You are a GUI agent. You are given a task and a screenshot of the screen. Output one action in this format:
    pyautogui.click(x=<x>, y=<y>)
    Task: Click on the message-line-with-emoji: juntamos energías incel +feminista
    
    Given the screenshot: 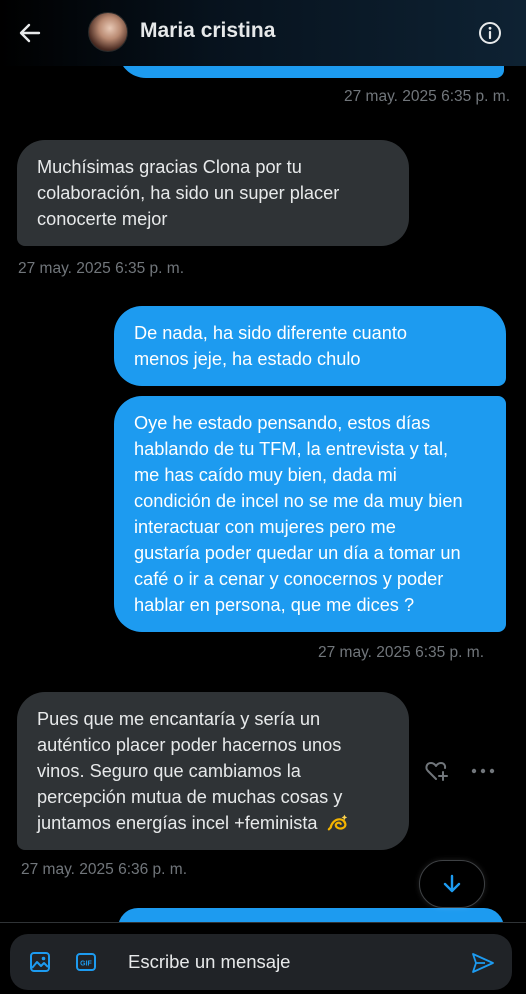 What is the action you would take?
    pyautogui.click(x=213, y=823)
    